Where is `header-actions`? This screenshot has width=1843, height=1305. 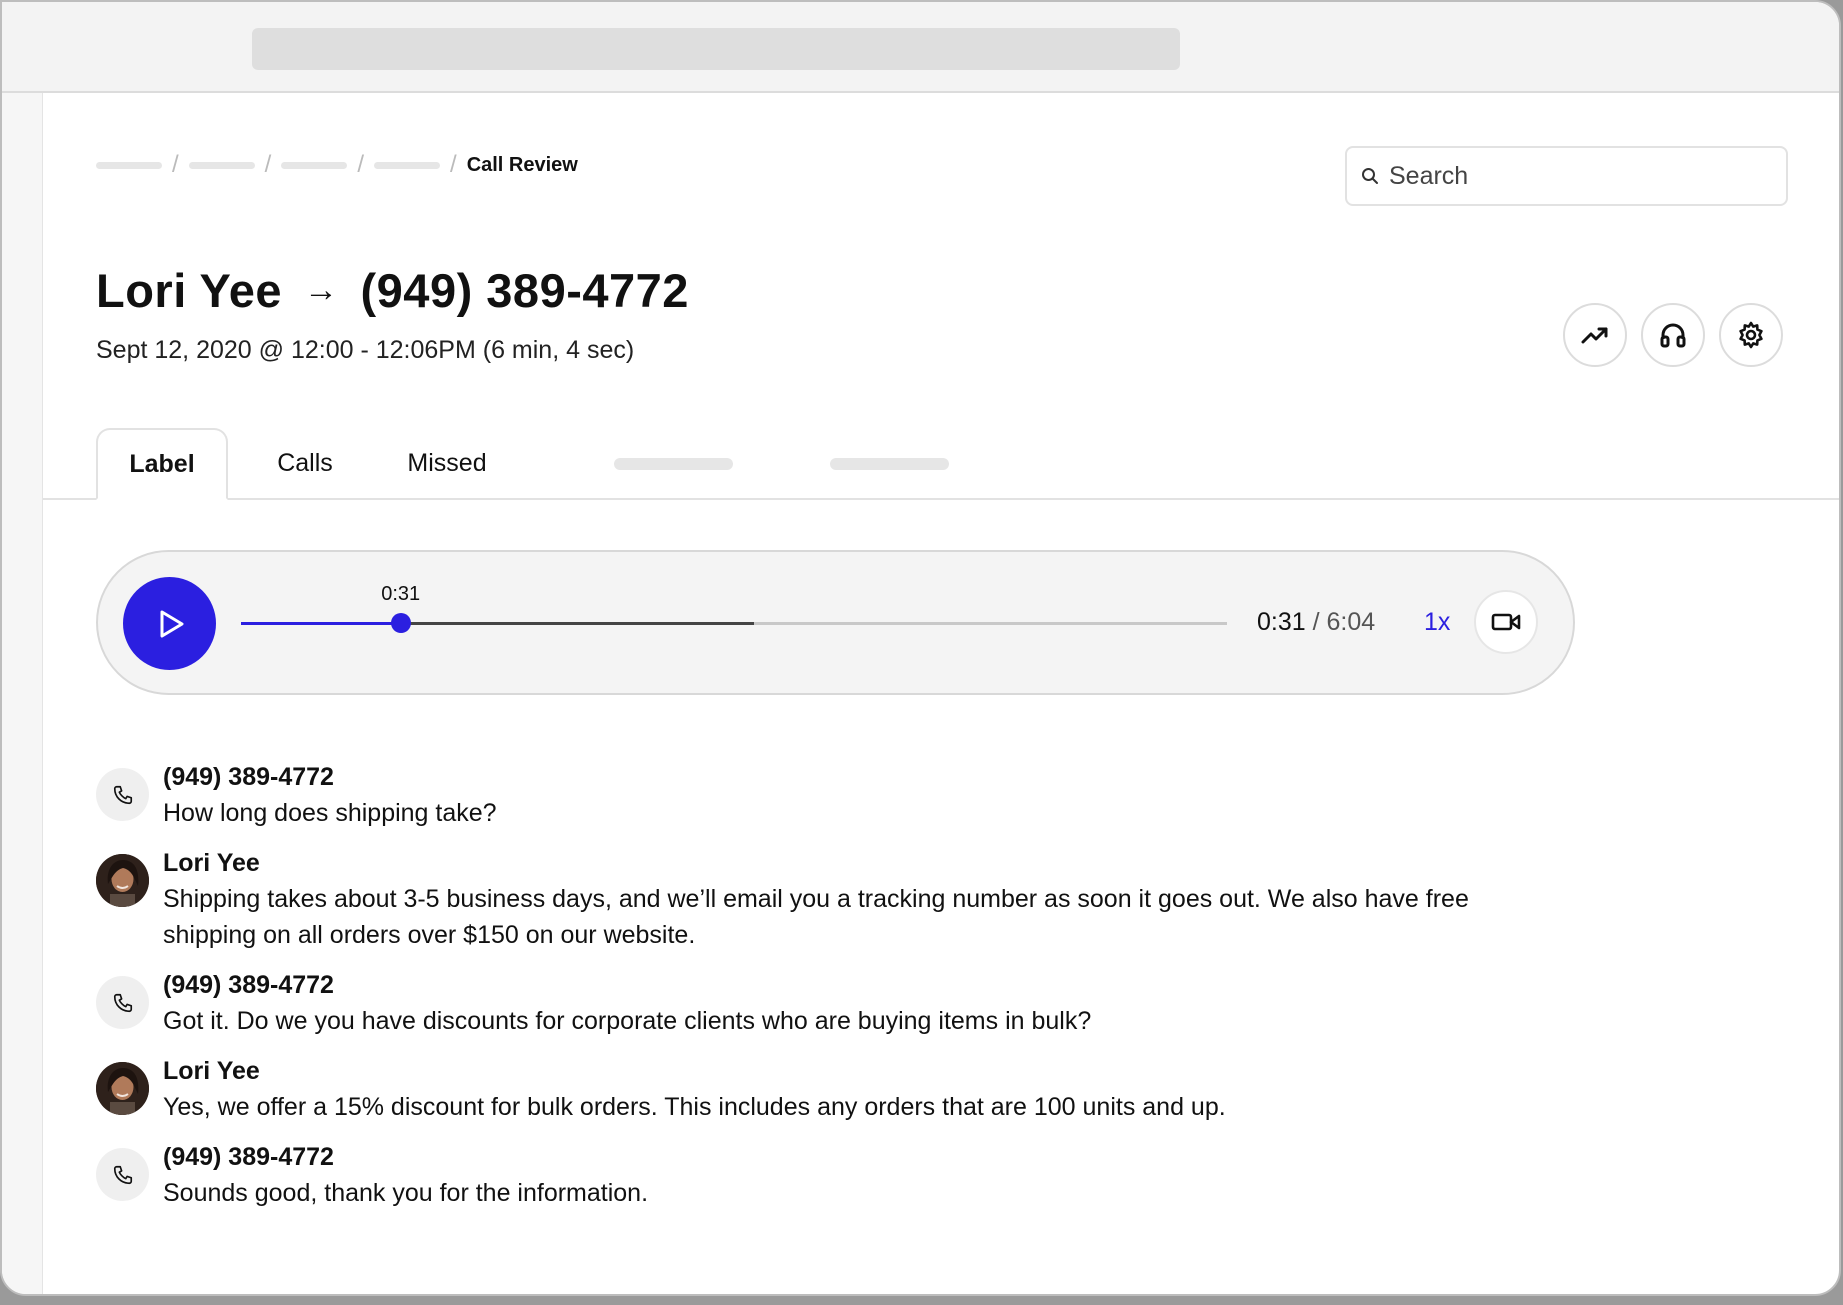 header-actions is located at coordinates (1673, 335).